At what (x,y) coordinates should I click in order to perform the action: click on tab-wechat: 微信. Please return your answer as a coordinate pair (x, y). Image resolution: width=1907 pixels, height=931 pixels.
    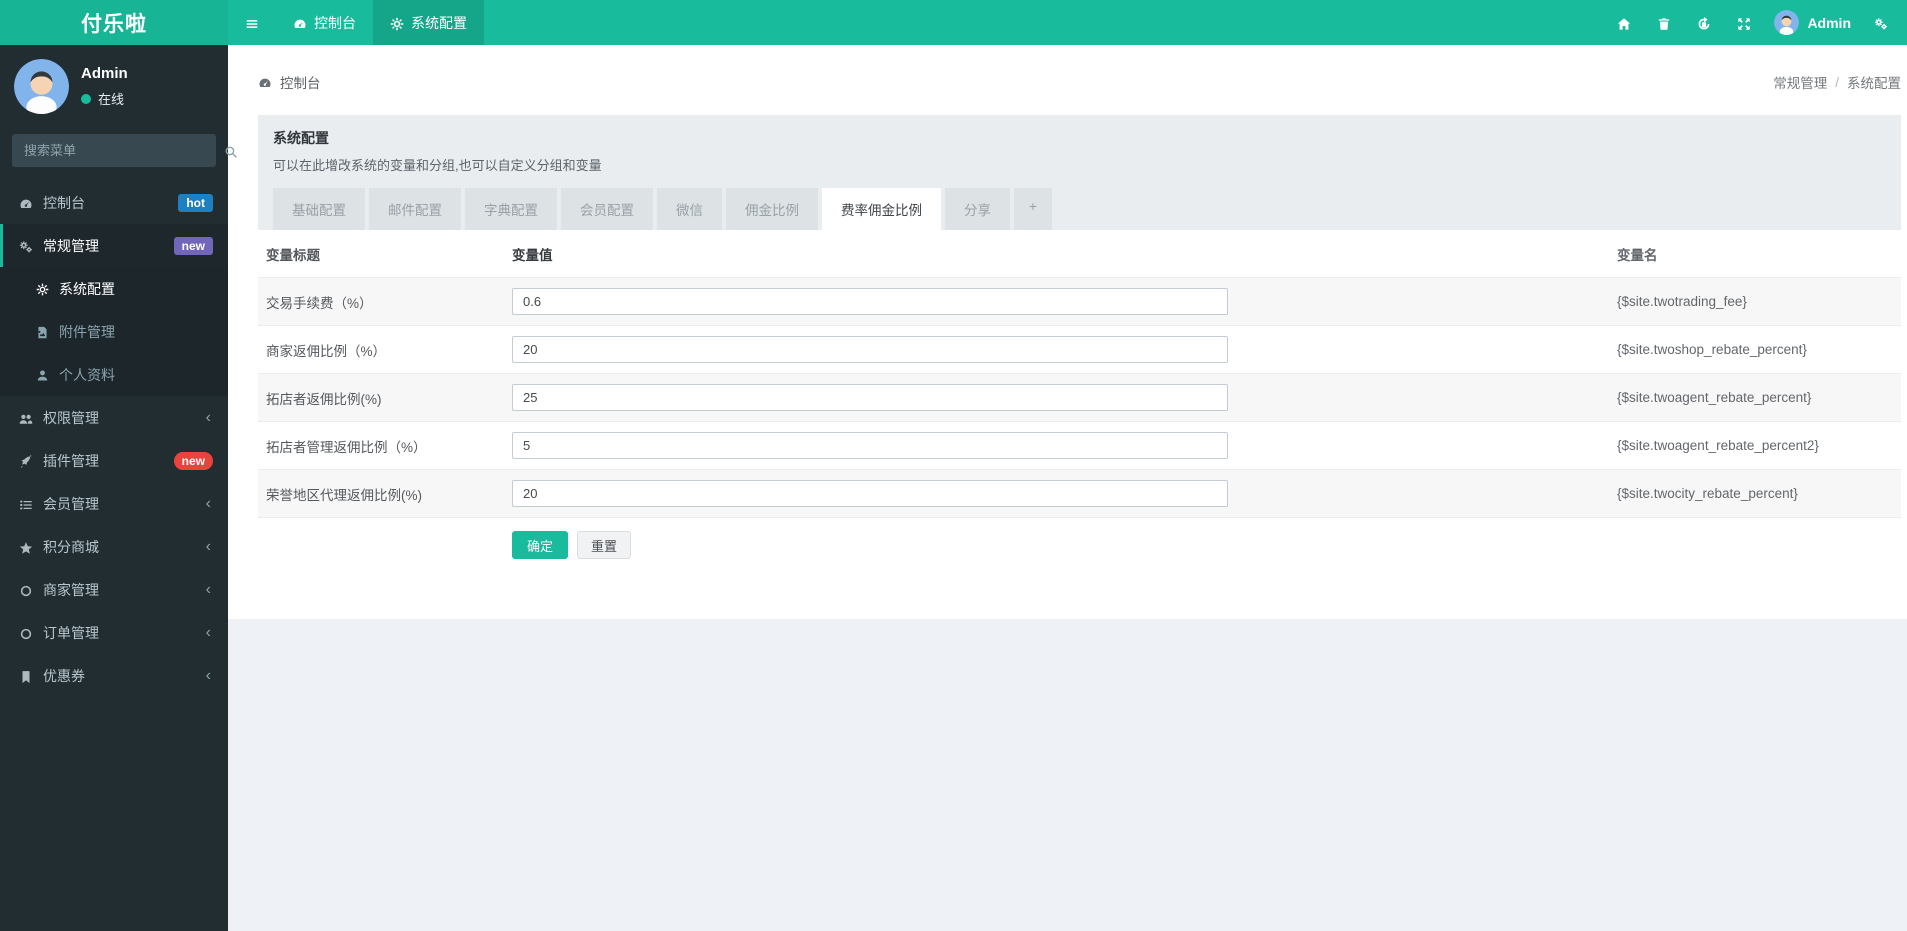
    Looking at the image, I should click on (689, 209).